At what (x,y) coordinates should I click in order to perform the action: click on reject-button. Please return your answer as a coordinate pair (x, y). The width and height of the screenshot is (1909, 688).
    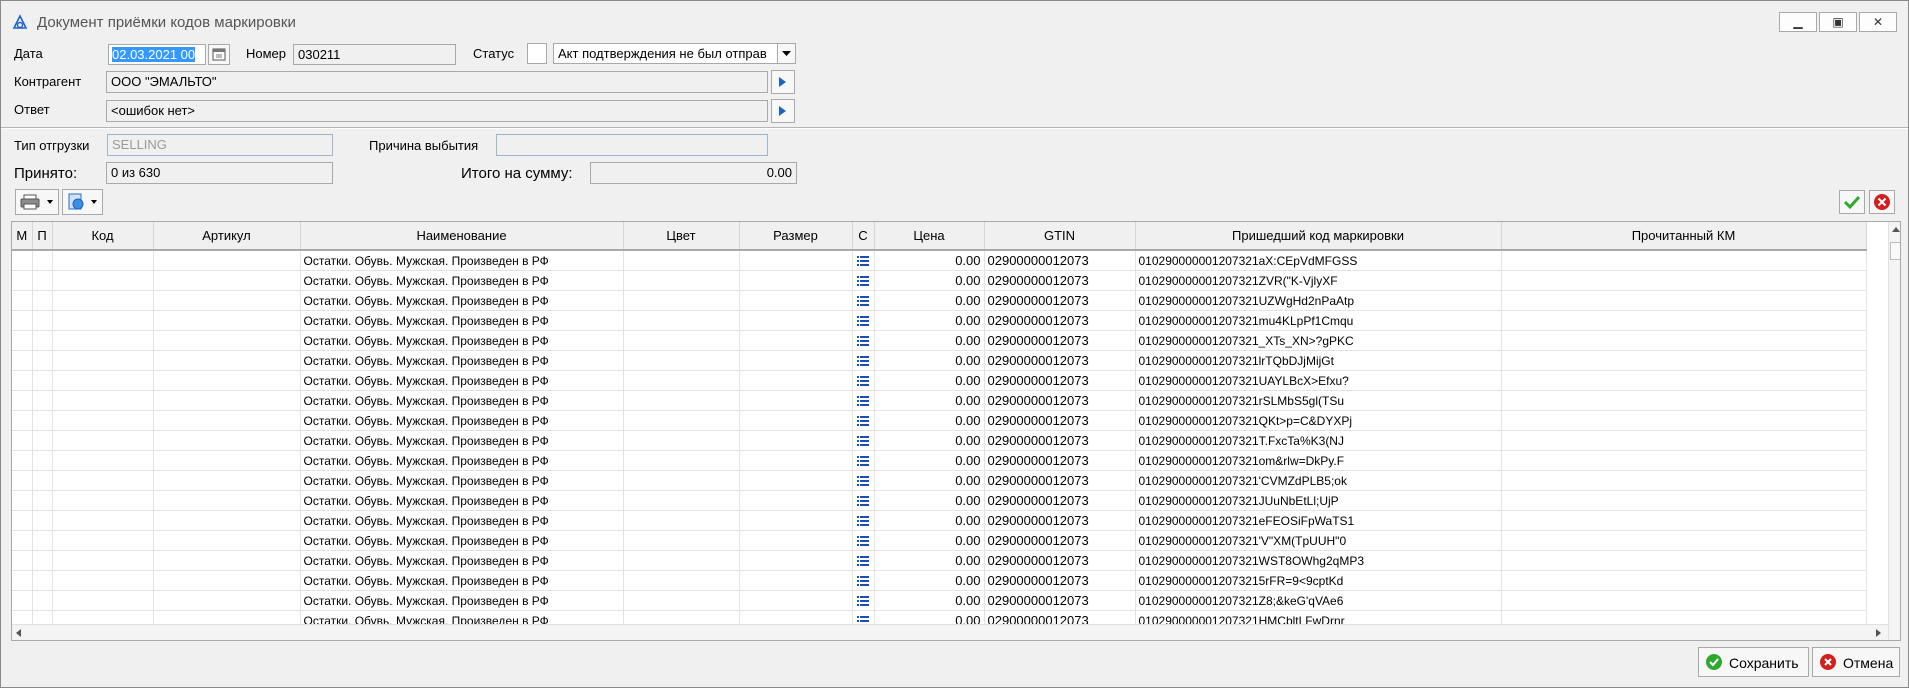
    Looking at the image, I should click on (1882, 202).